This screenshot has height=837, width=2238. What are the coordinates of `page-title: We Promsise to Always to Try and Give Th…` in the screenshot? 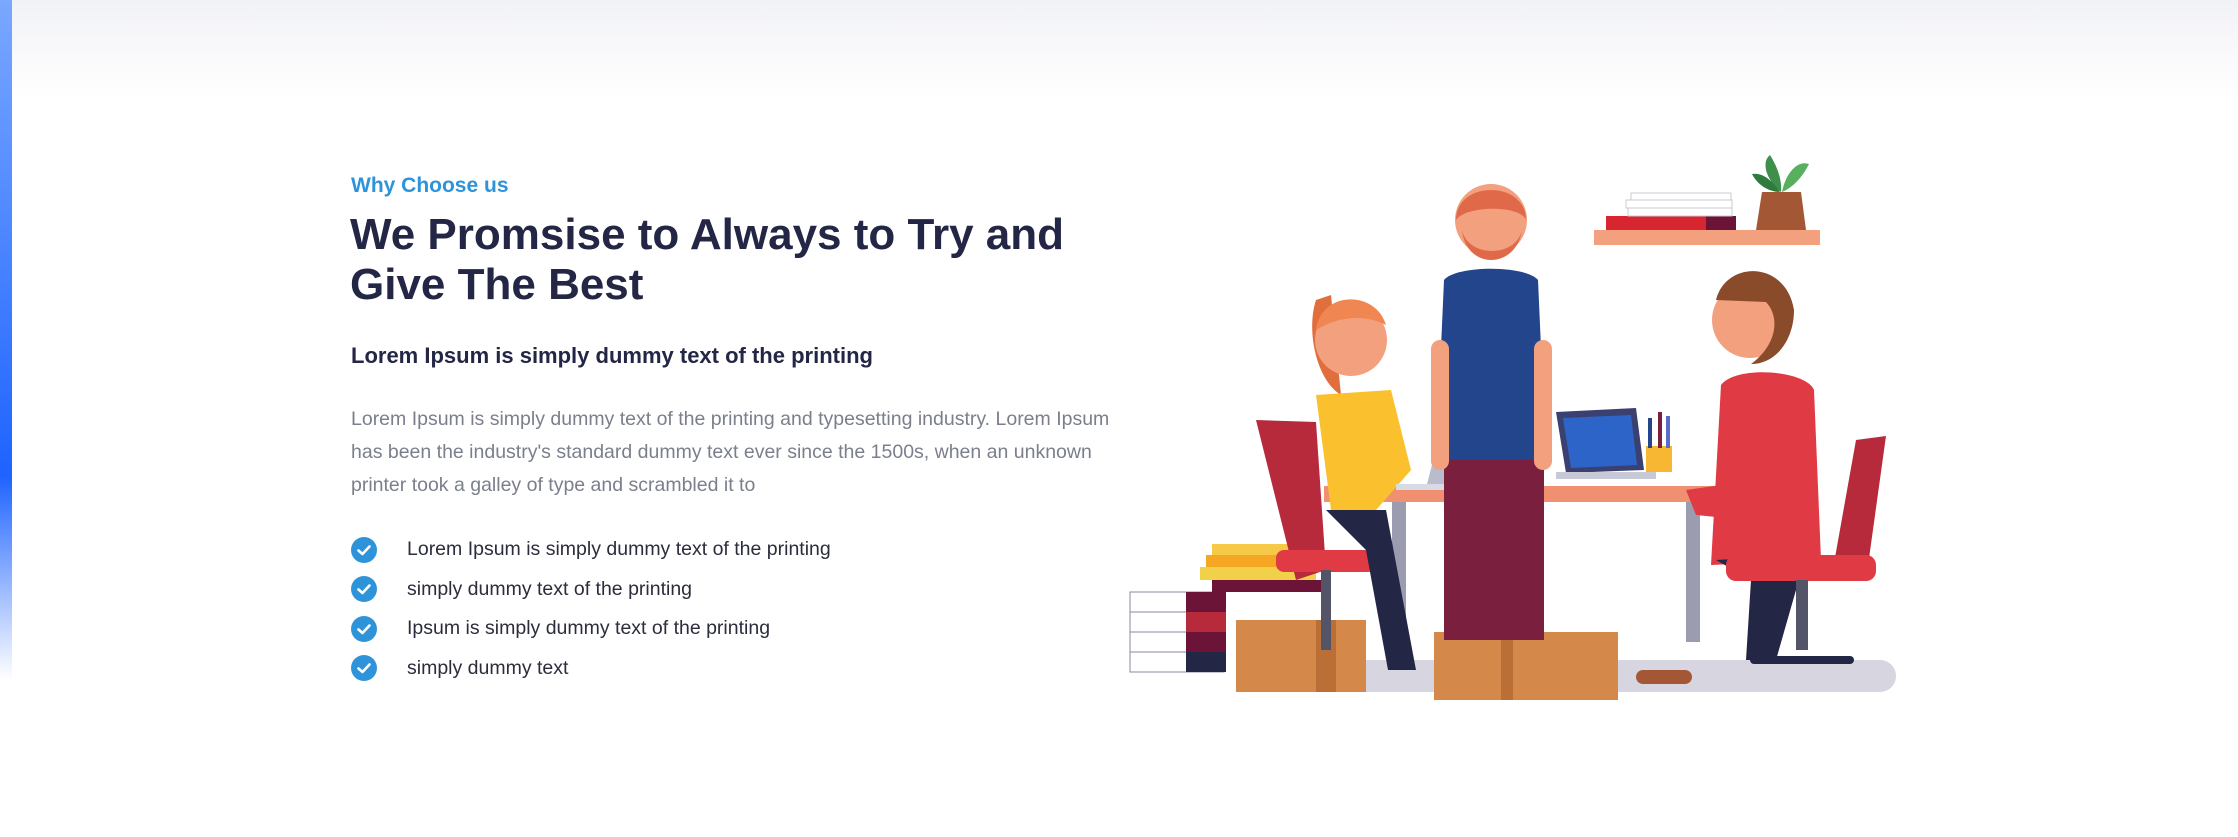 It's located at (707, 259).